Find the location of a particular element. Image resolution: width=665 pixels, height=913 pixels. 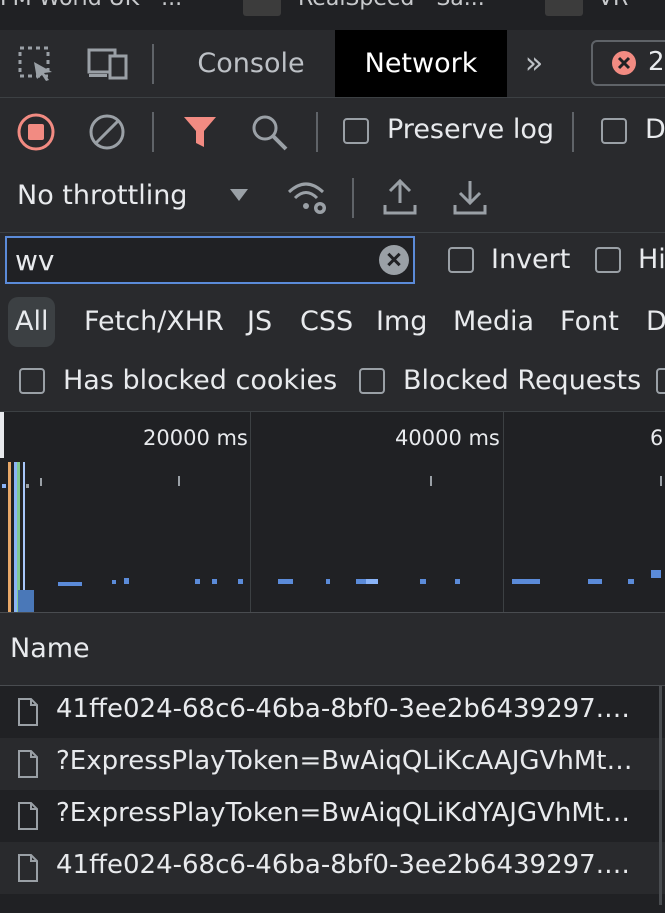

clear-icon is located at coordinates (107, 132).